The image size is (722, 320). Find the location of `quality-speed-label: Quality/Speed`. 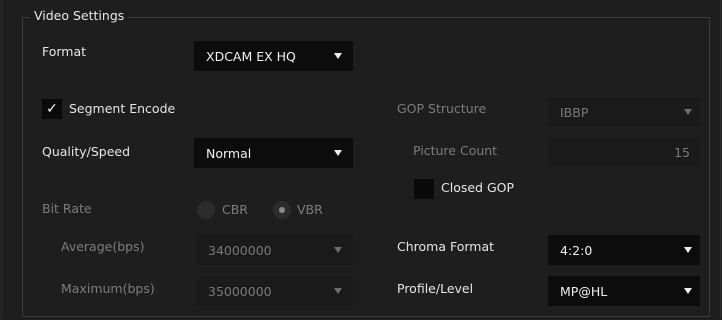

quality-speed-label: Quality/Speed is located at coordinates (86, 151).